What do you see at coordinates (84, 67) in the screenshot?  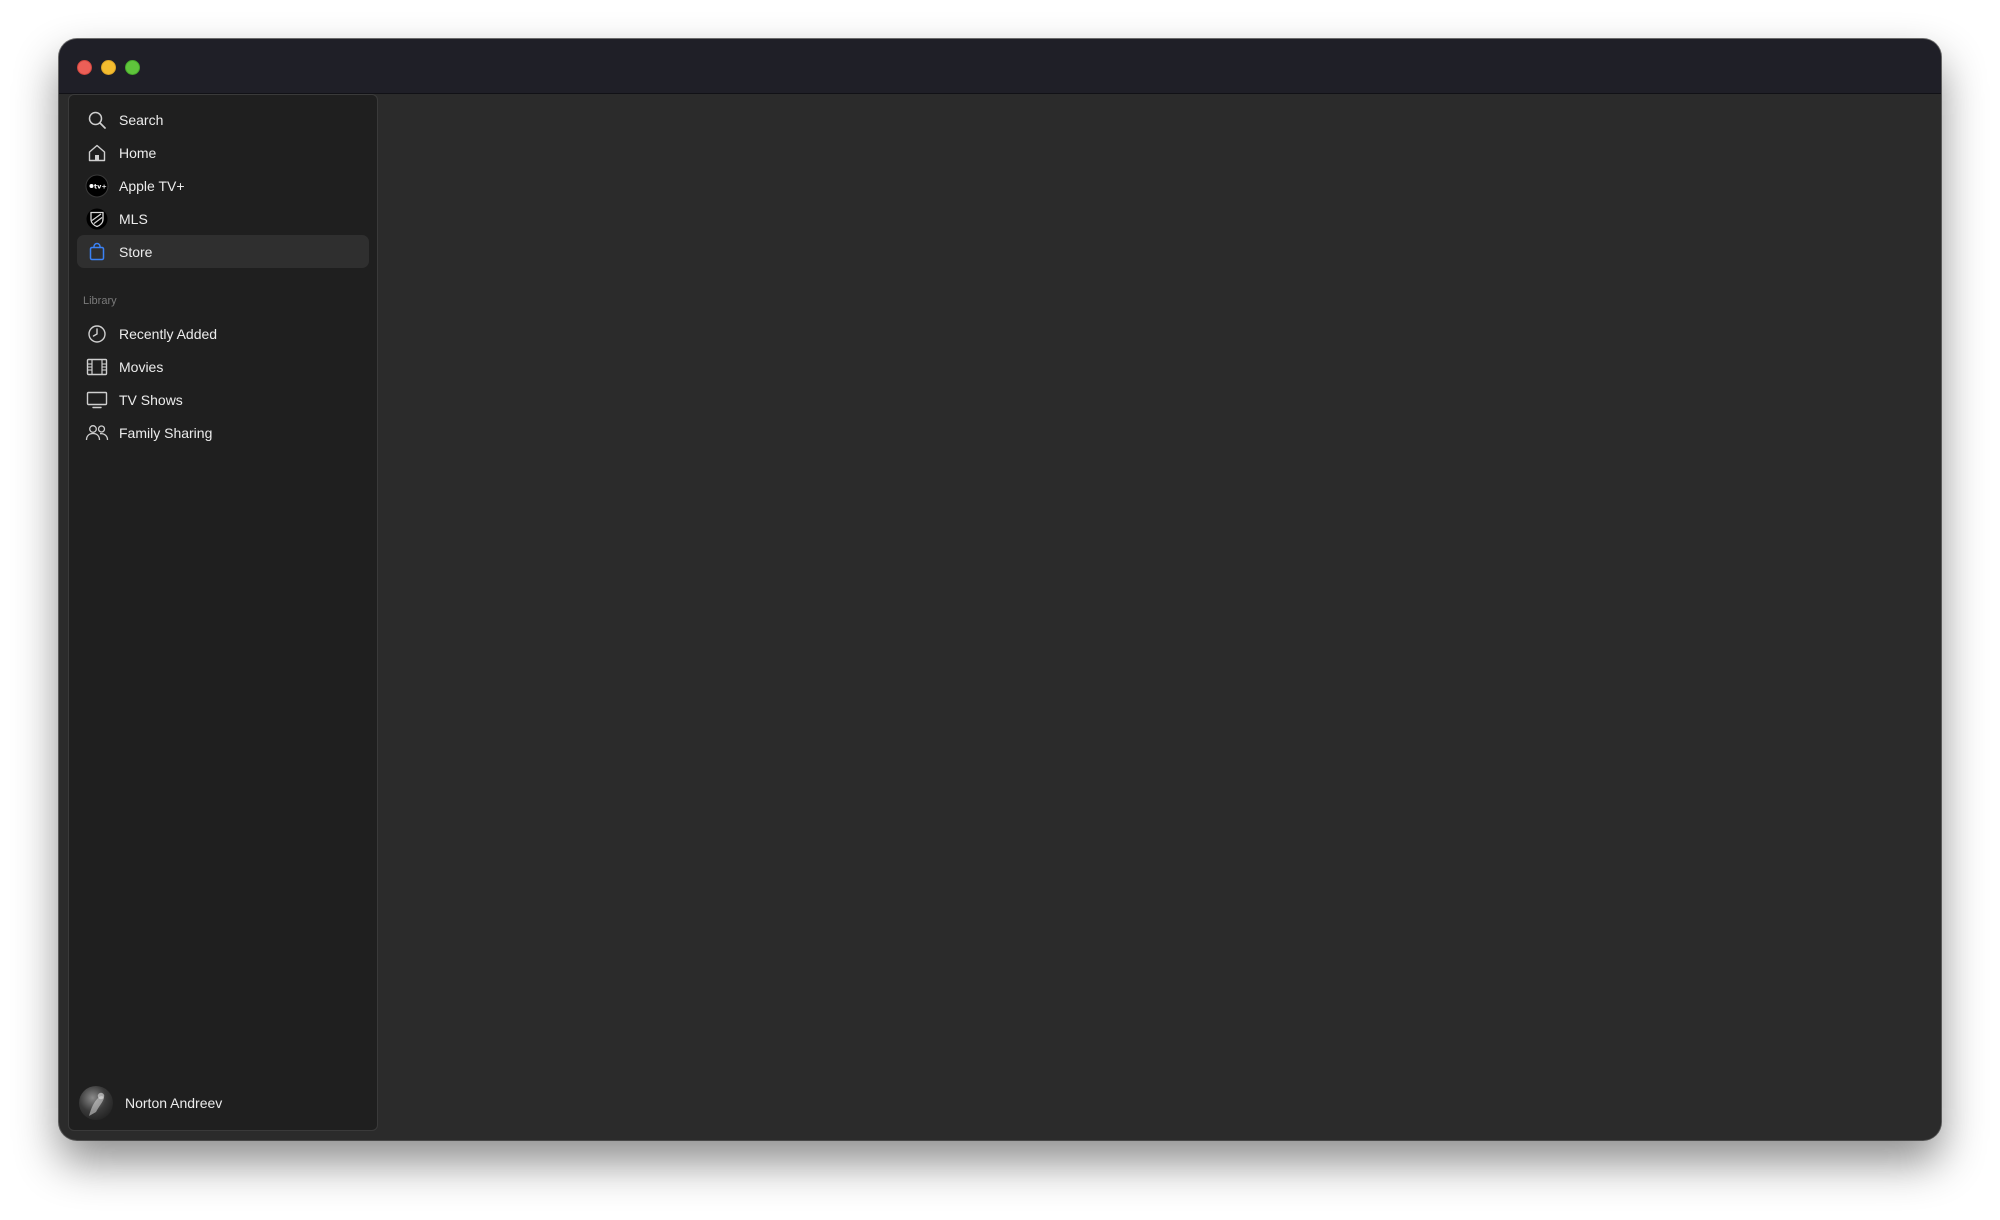 I see `close-window-button` at bounding box center [84, 67].